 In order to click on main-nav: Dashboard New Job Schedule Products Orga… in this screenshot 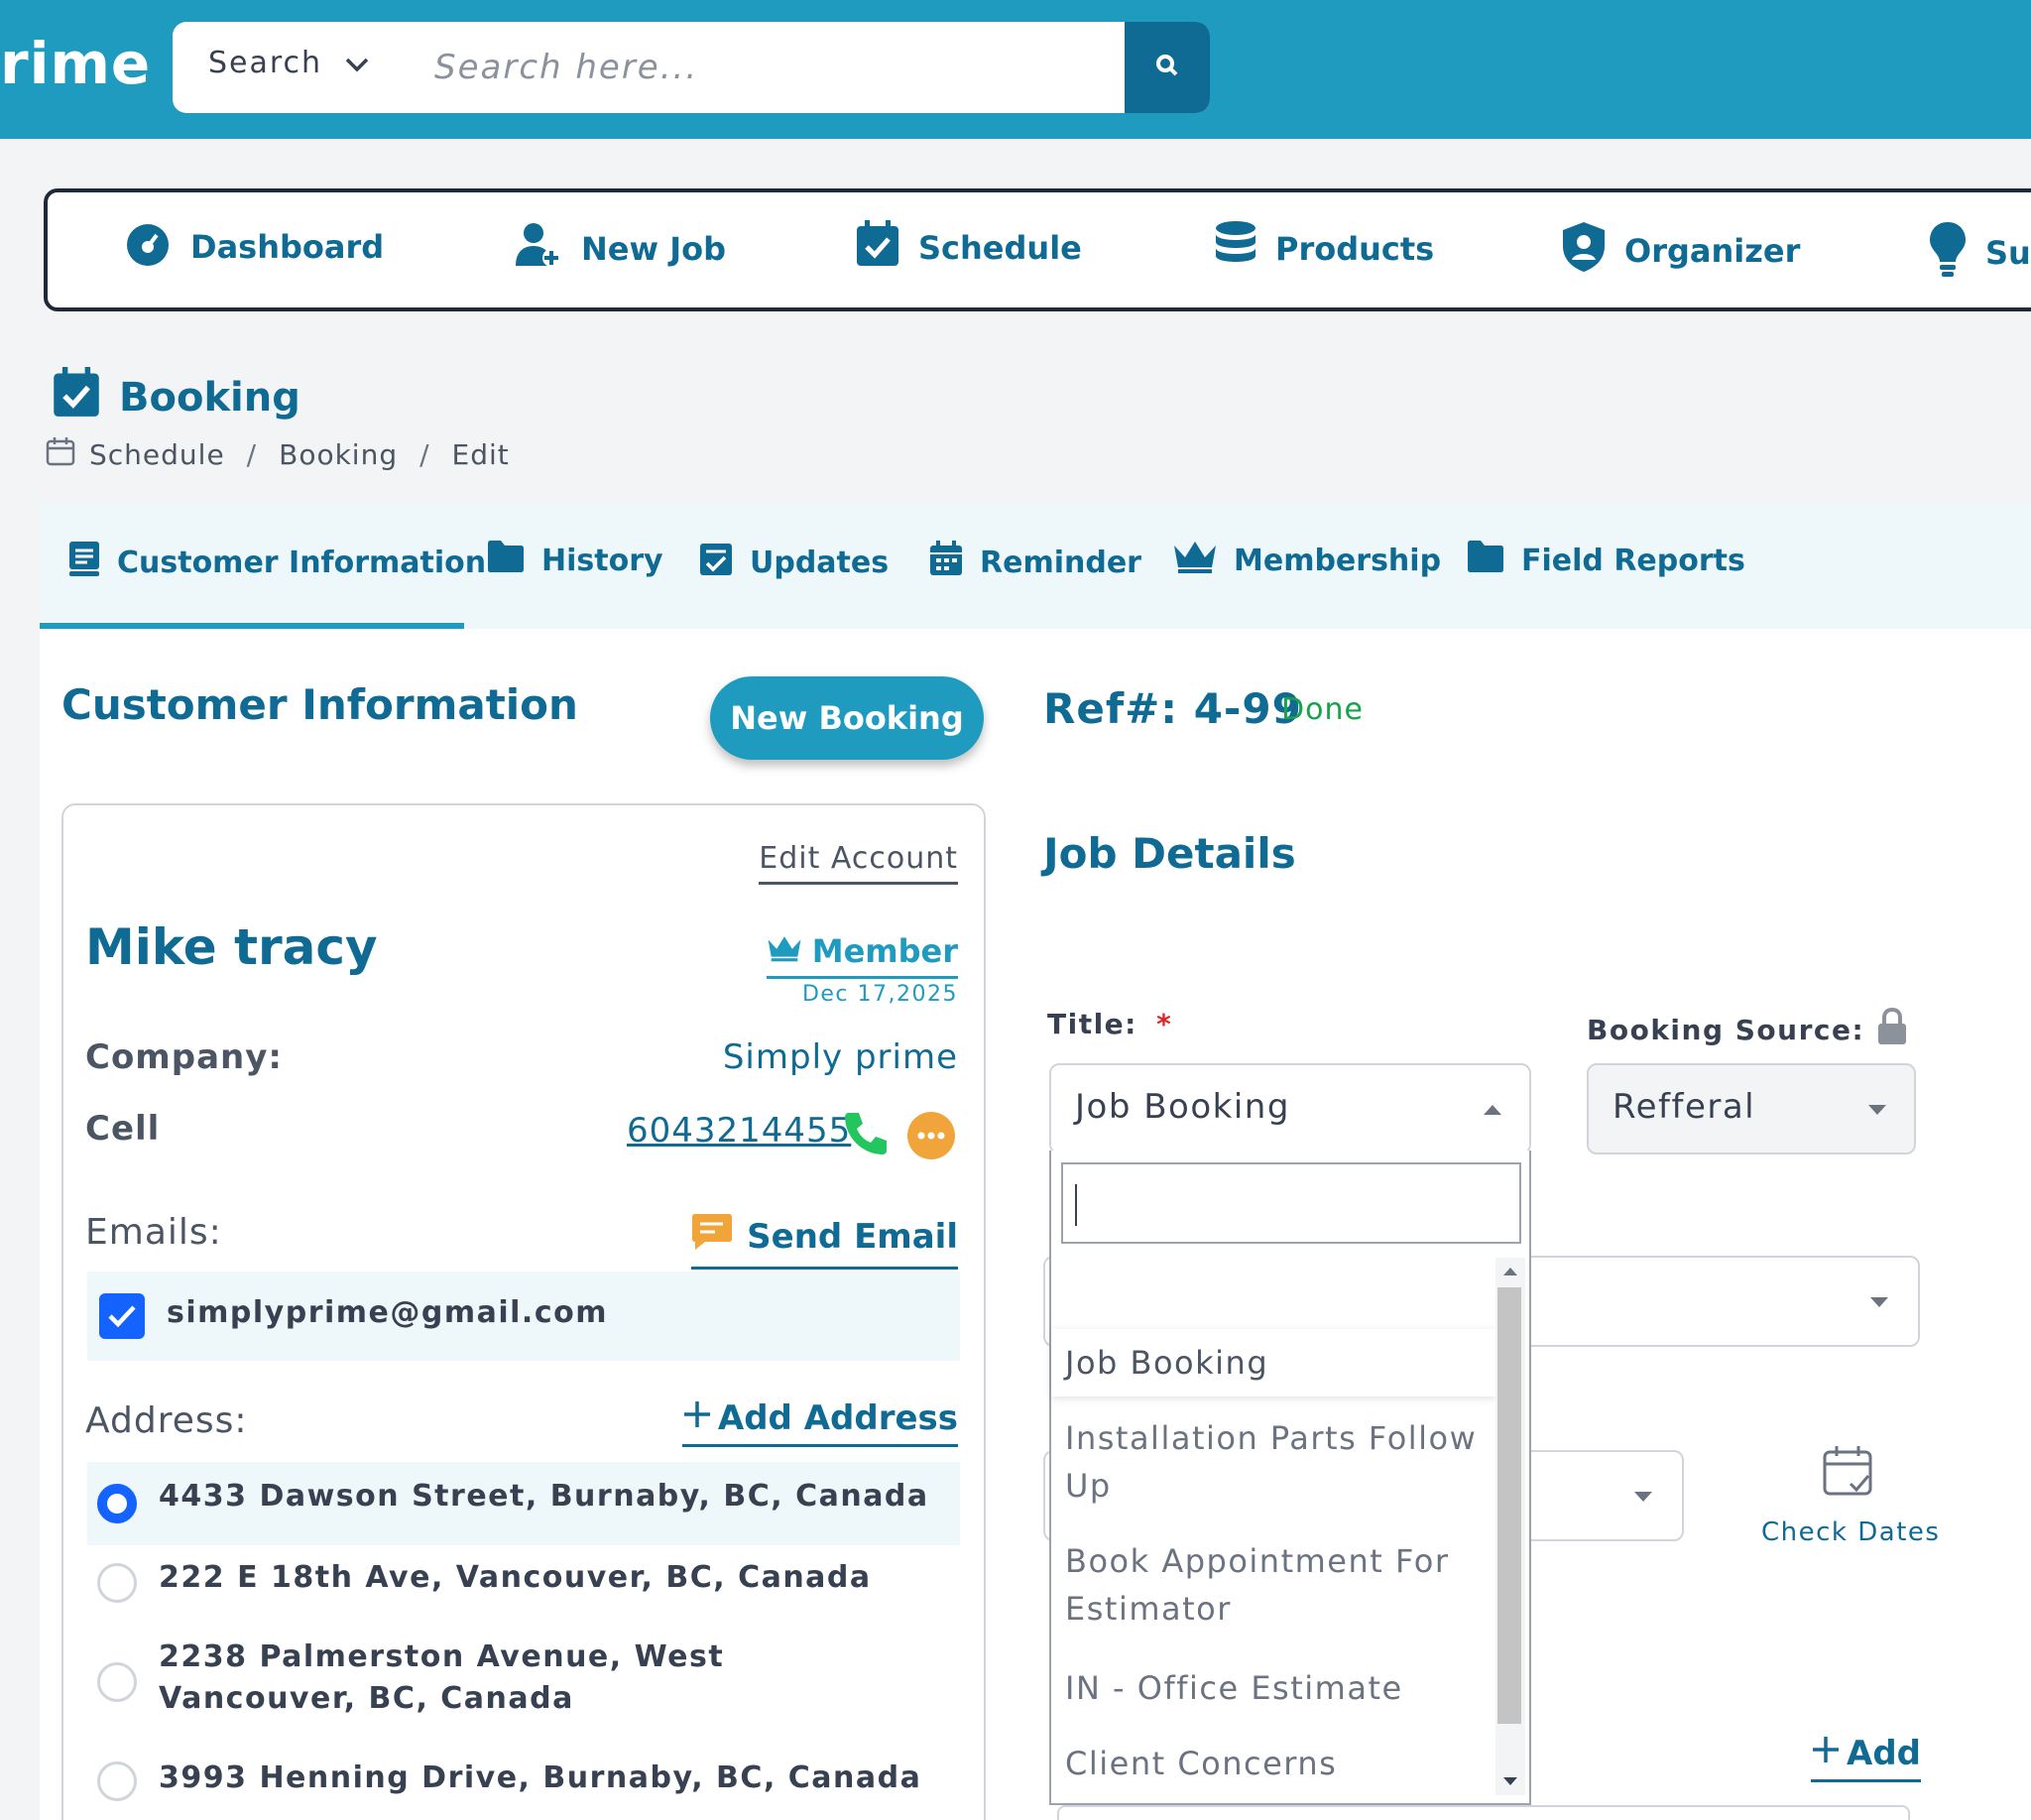, I will do `click(1037, 249)`.